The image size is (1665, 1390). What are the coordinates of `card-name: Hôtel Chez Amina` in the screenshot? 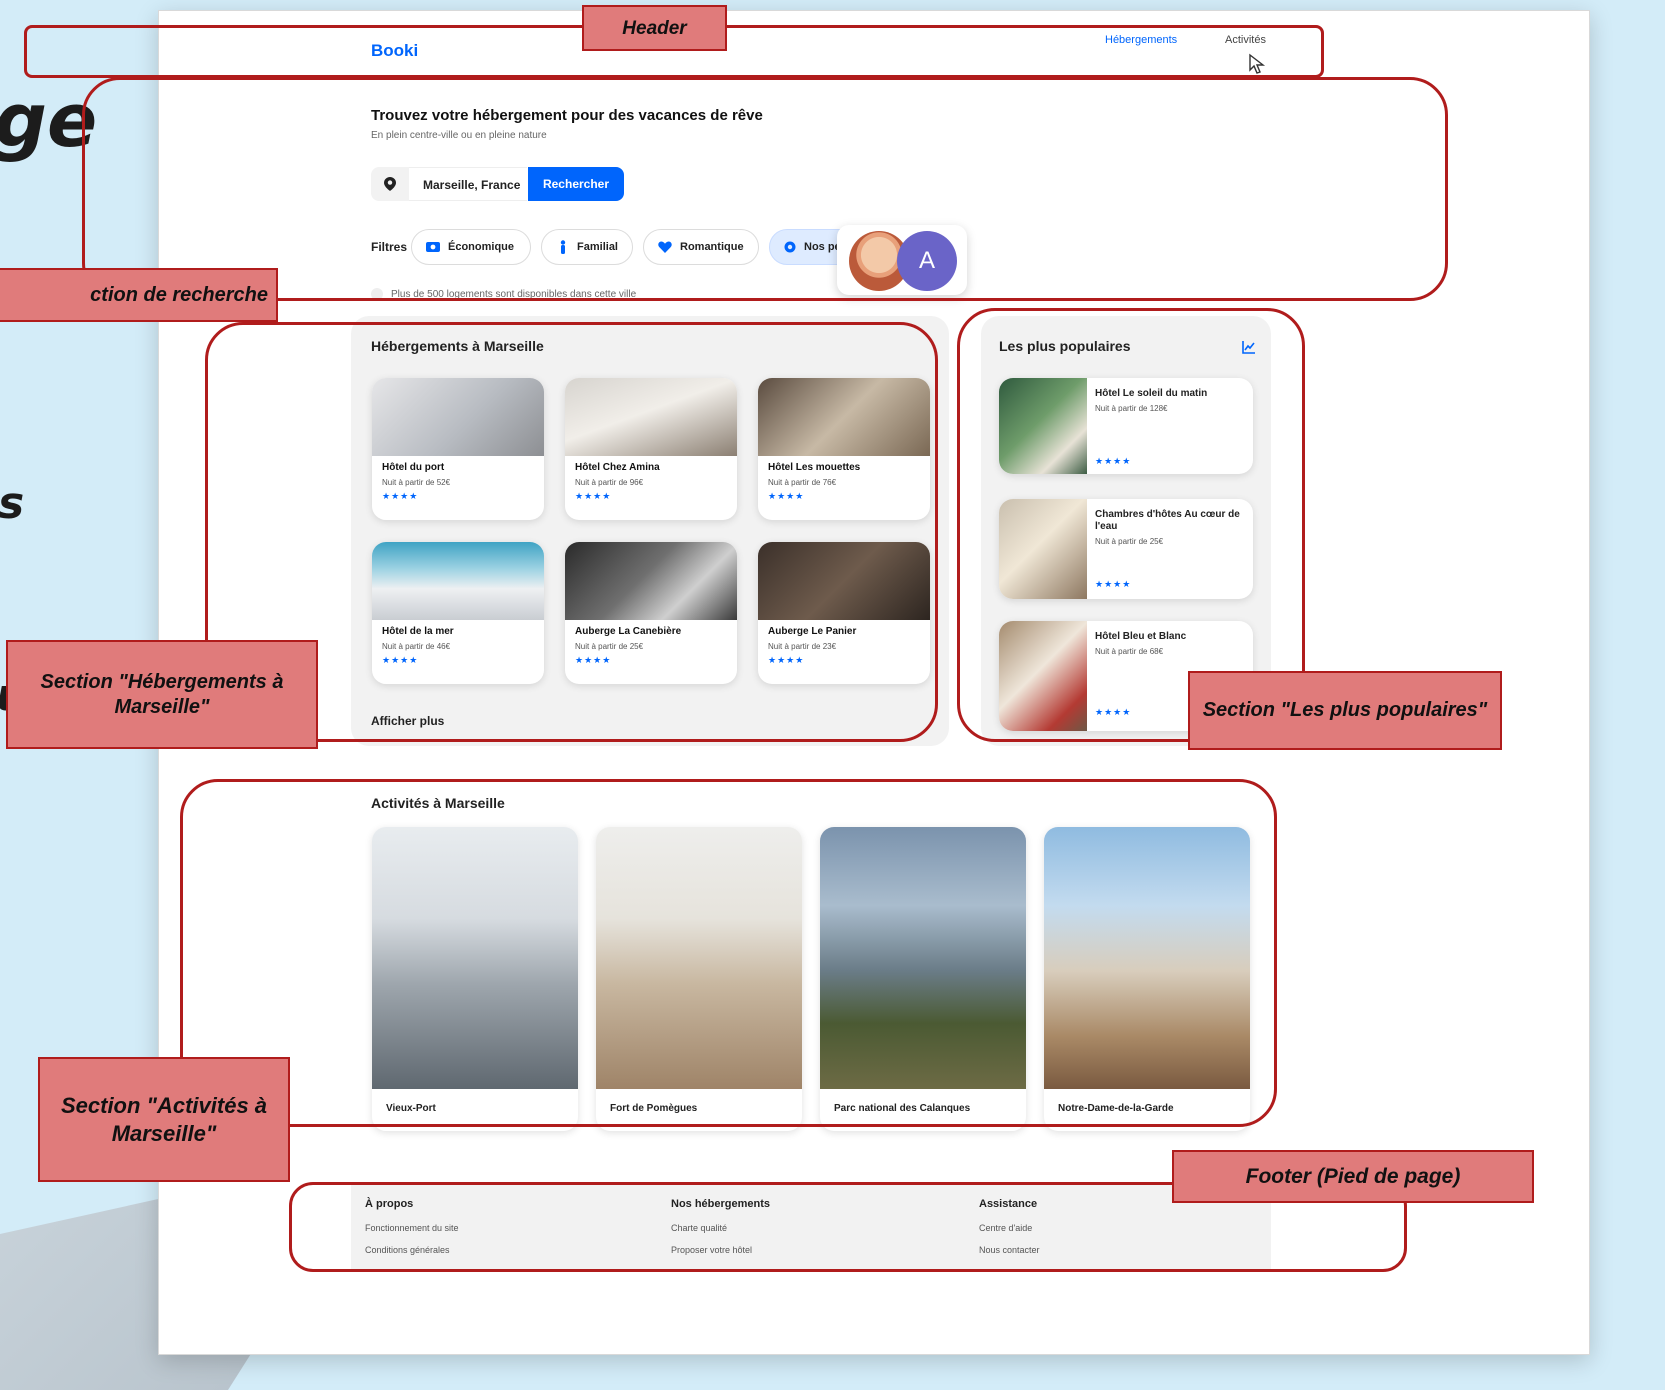 It's located at (617, 467).